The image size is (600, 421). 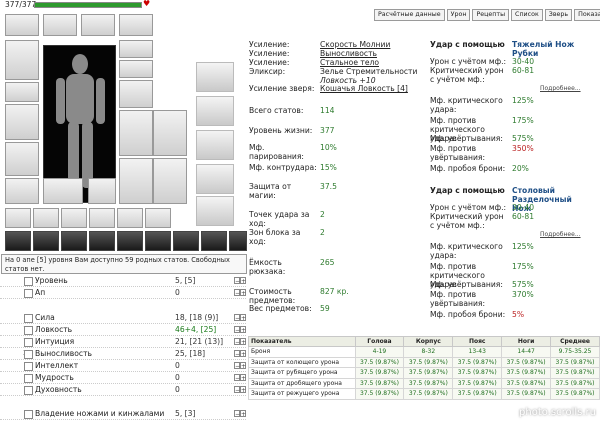 I want to click on helmet-slot, so click(x=22, y=60).